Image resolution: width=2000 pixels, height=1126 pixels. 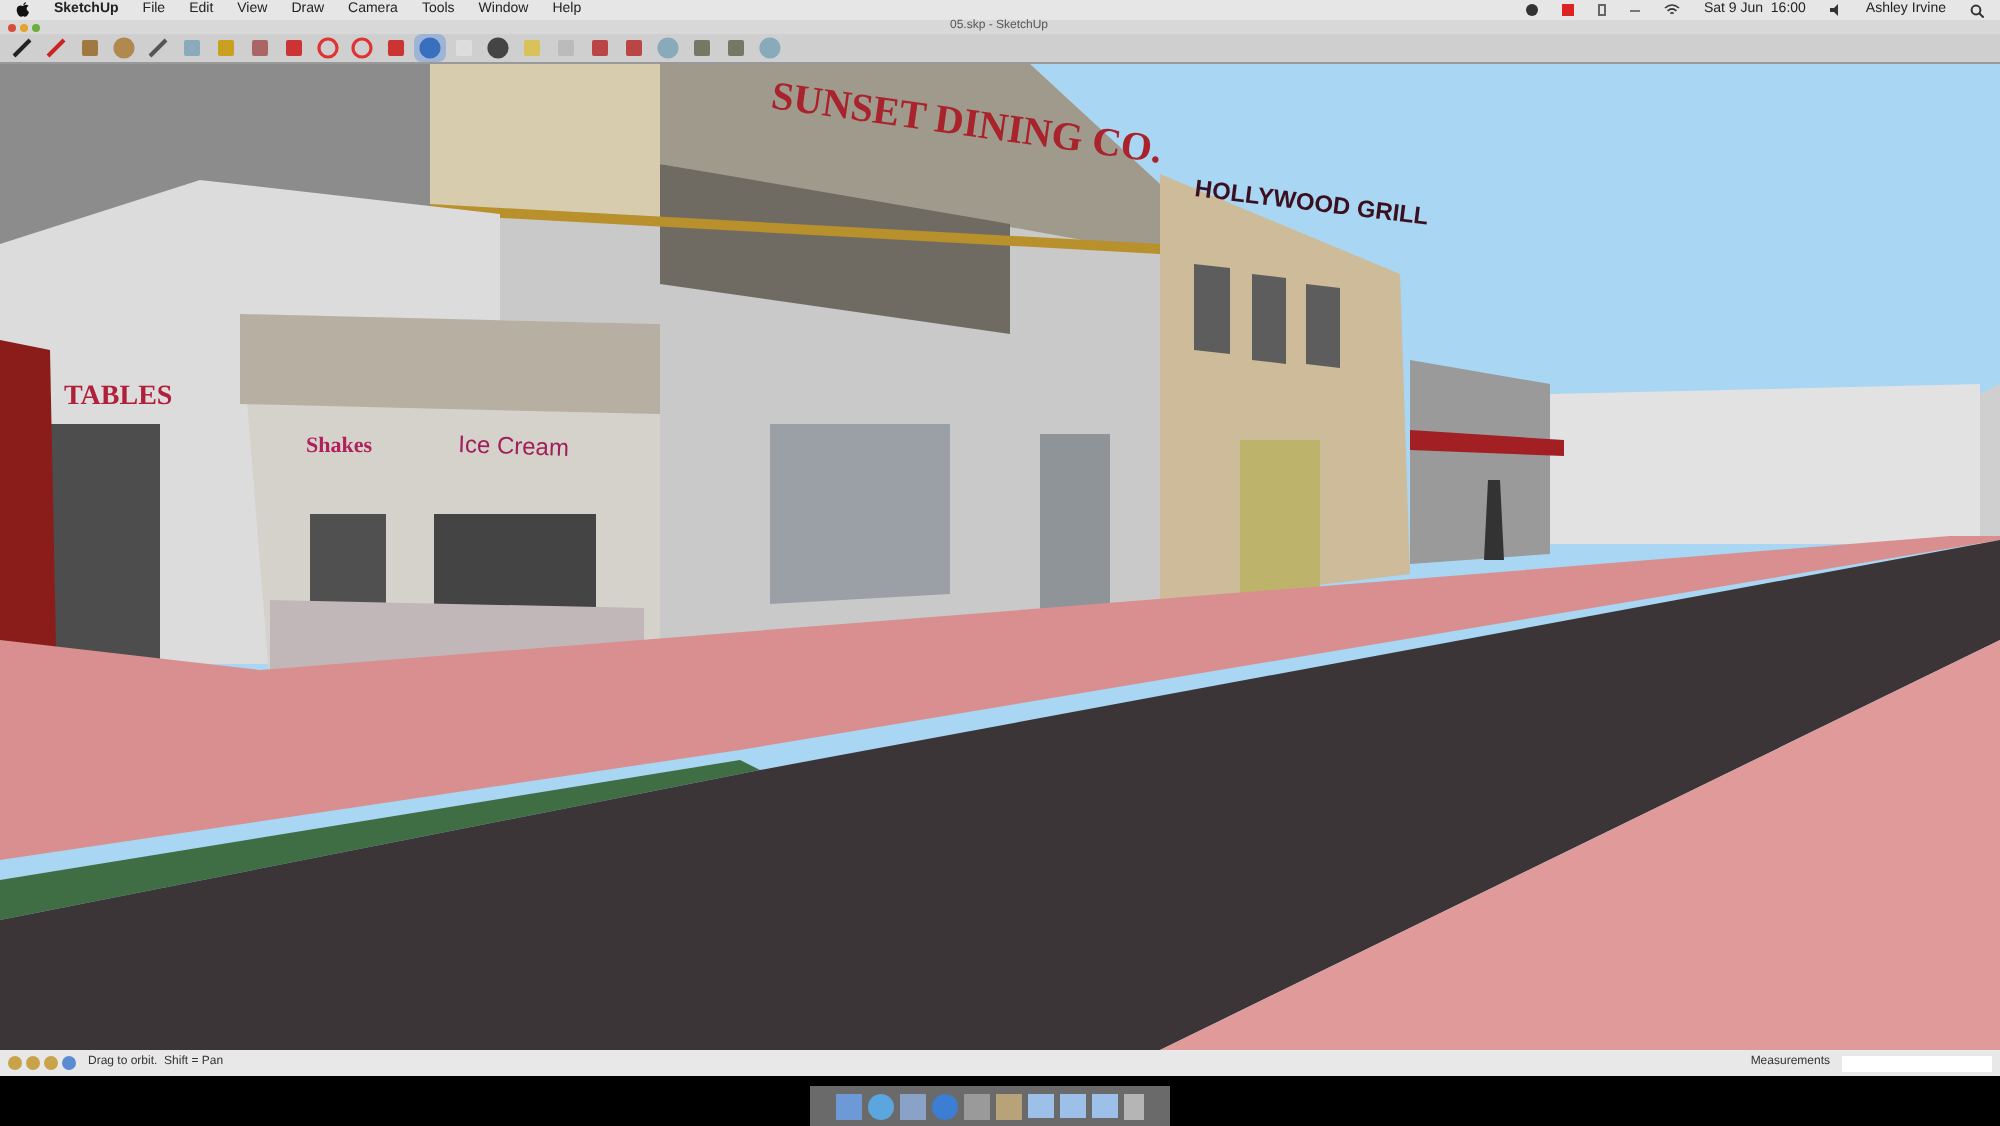 I want to click on apple-icon, so click(x=23, y=10).